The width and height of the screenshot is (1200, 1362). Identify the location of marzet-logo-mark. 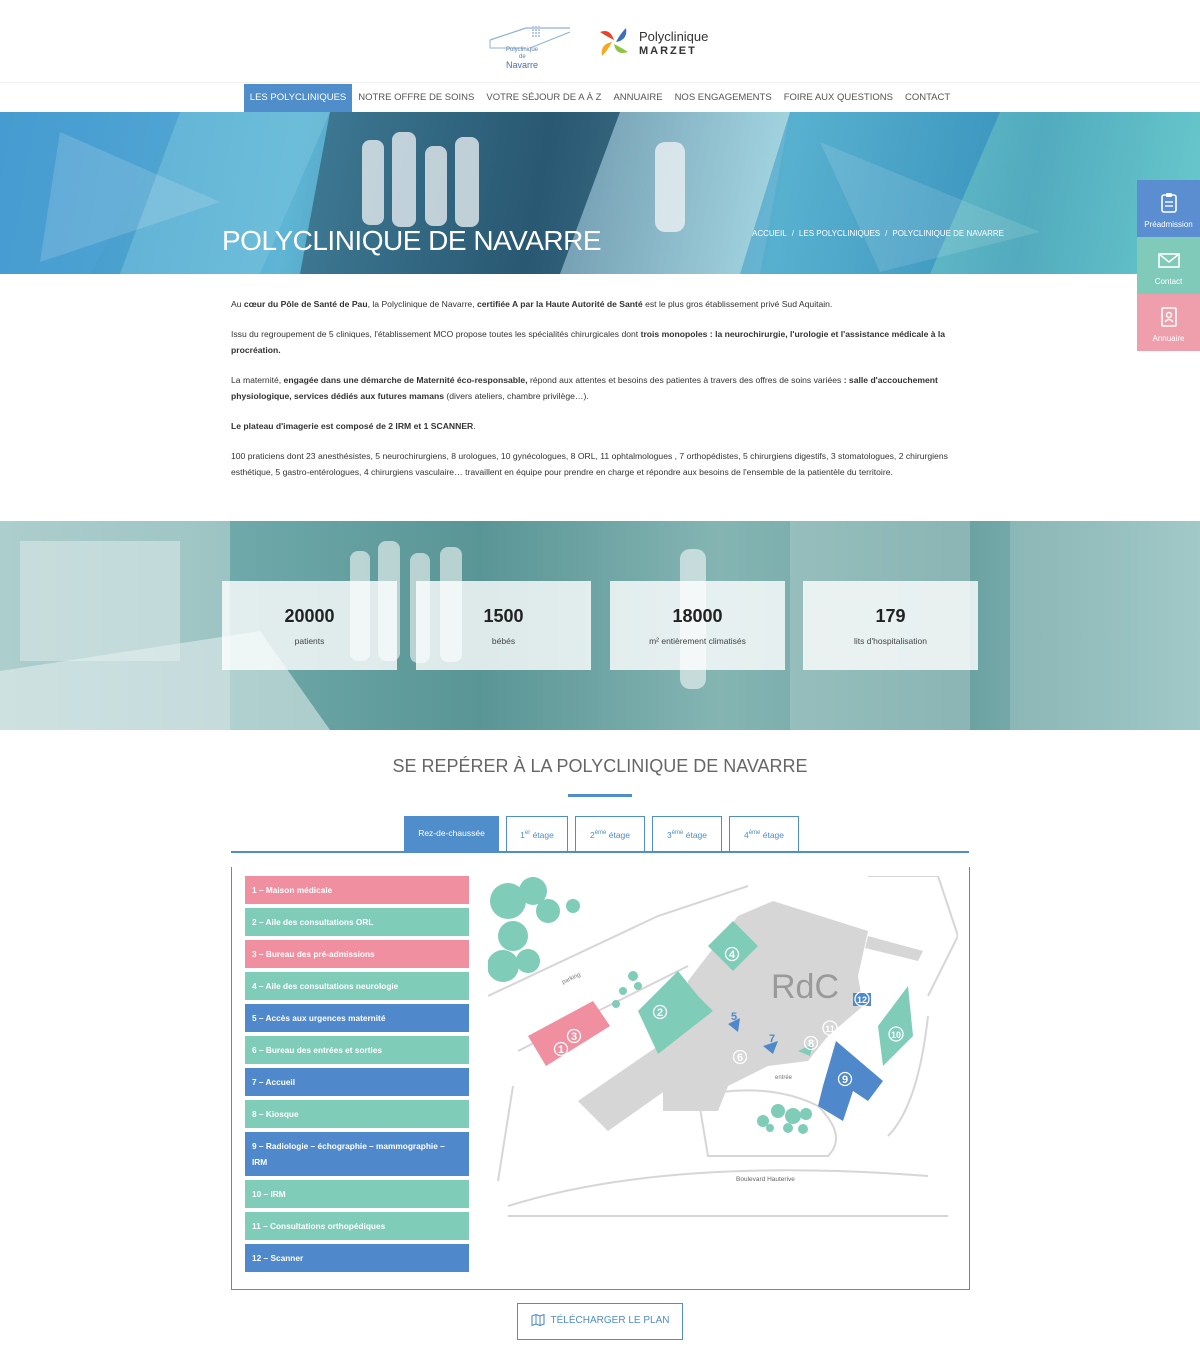
(614, 42).